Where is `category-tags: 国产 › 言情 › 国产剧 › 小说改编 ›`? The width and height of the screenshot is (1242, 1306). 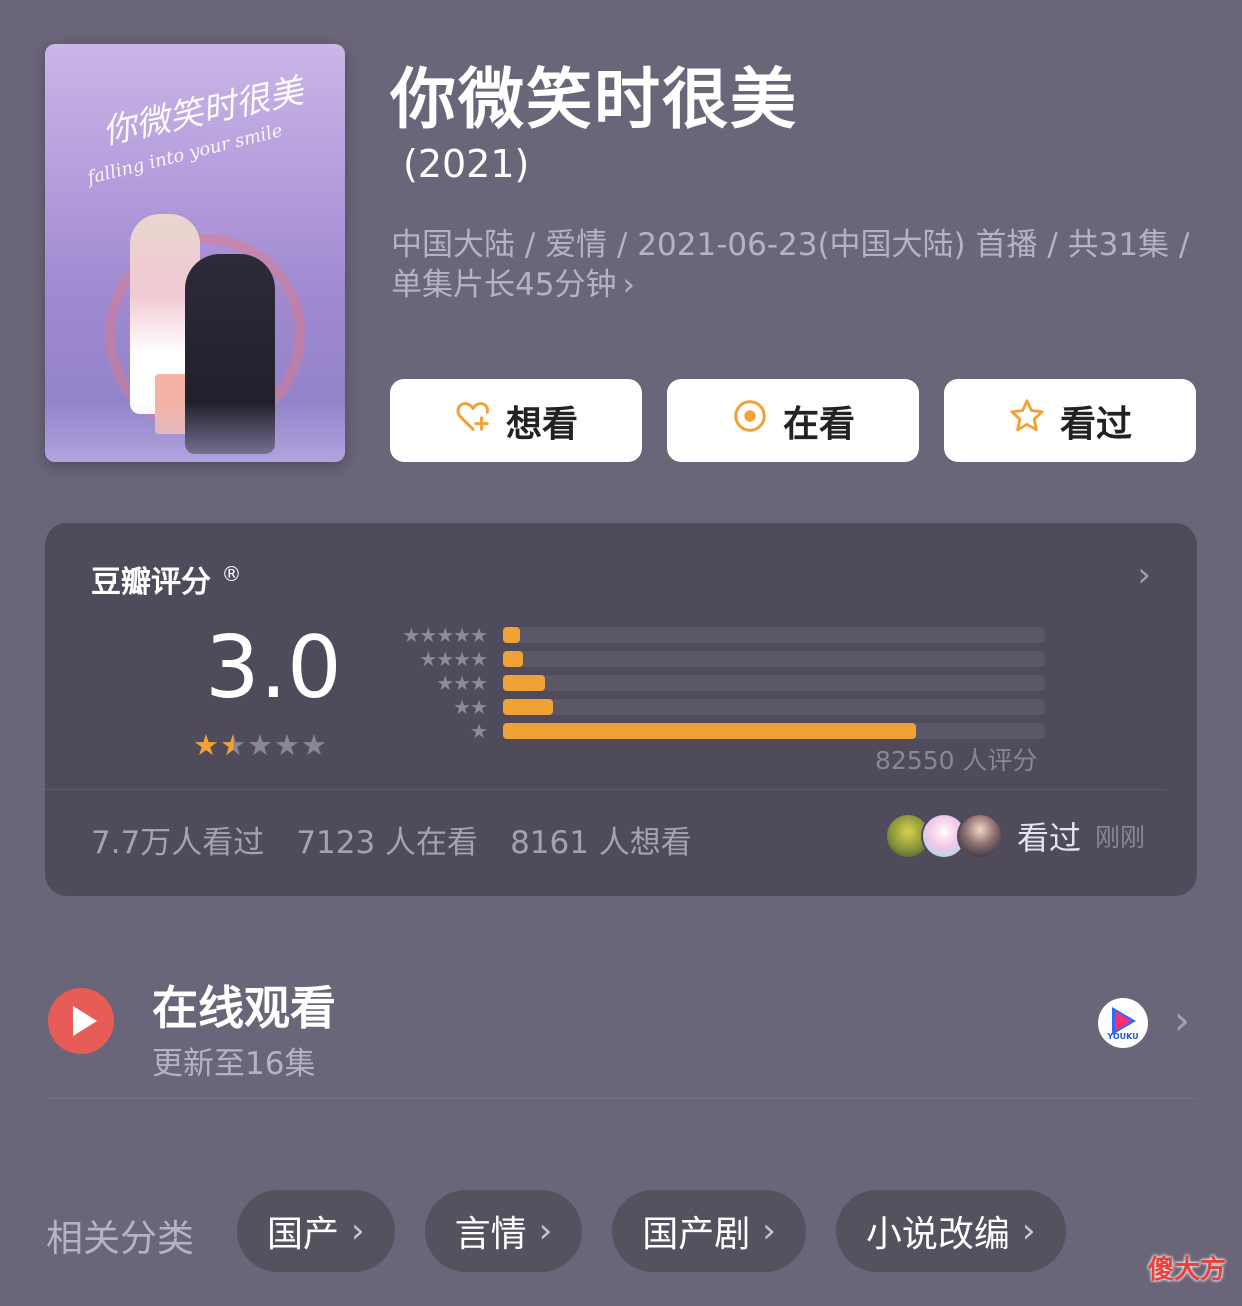 category-tags: 国产 › 言情 › 国产剧 › 小说改编 › is located at coordinates (651, 1231).